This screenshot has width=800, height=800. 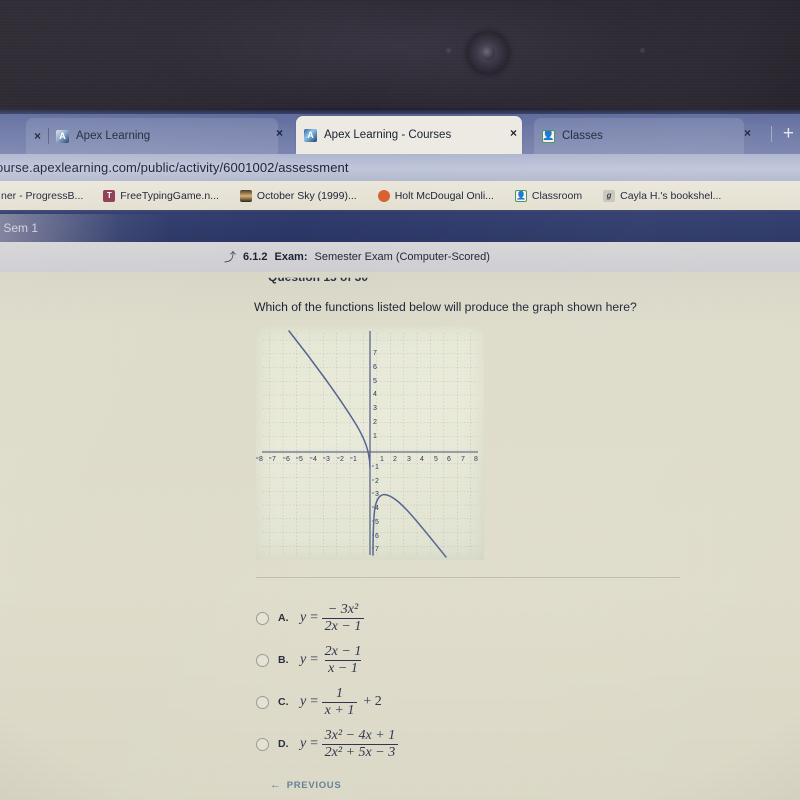 I want to click on formula-numerator-a: − 3x², so click(x=343, y=610).